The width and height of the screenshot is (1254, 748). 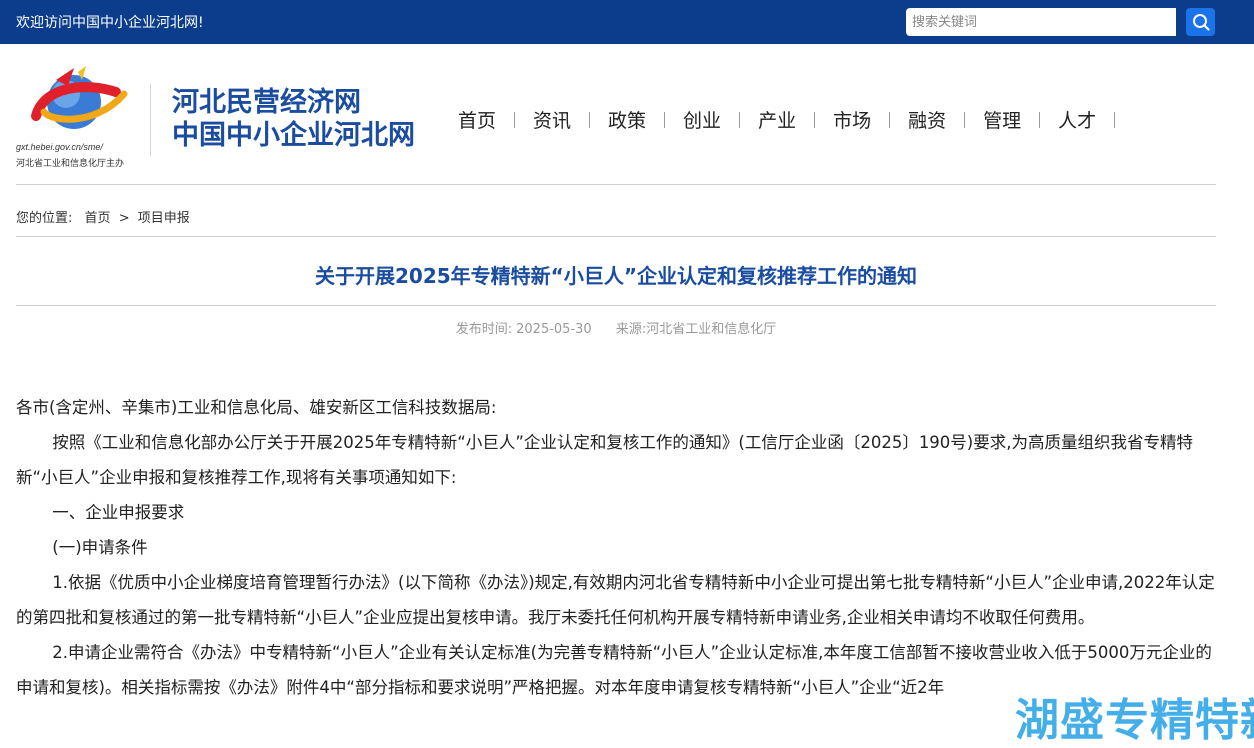 I want to click on header-divider, so click(x=150, y=120).